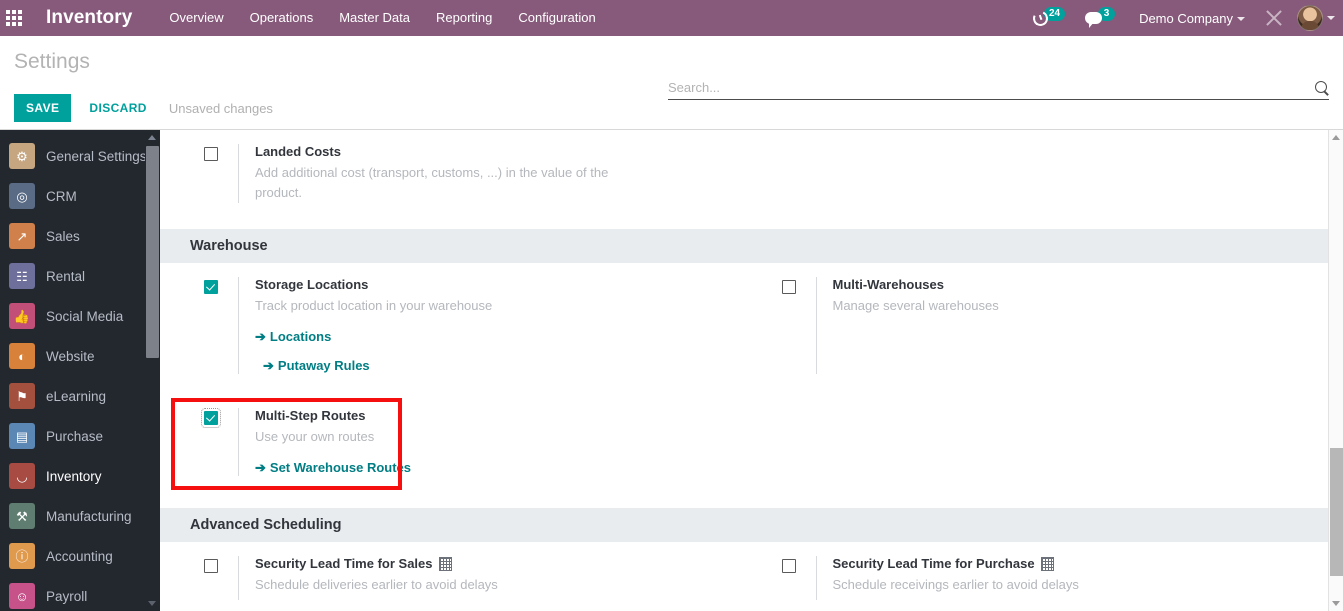 The width and height of the screenshot is (1343, 611). What do you see at coordinates (1274, 18) in the screenshot?
I see `wrench-icon` at bounding box center [1274, 18].